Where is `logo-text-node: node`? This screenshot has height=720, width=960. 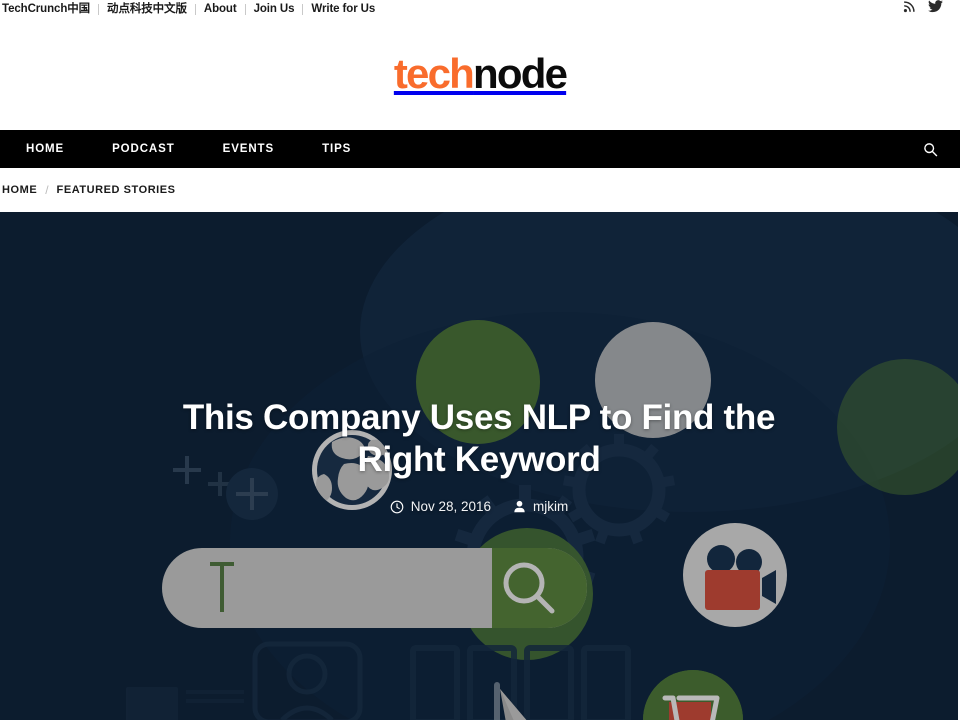
logo-text-node: node is located at coordinates (520, 73).